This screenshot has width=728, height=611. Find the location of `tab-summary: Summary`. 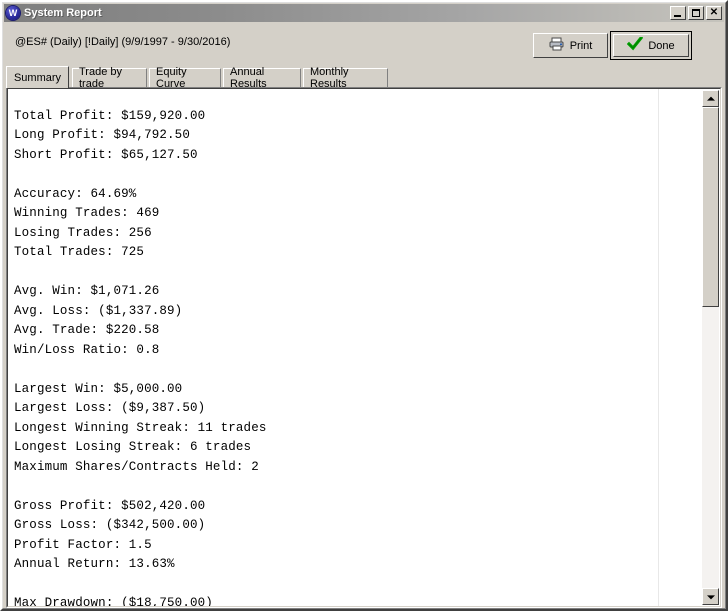

tab-summary: Summary is located at coordinates (37, 77).